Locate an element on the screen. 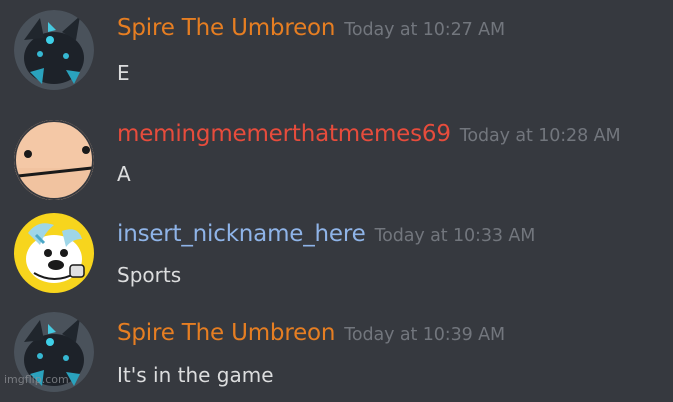 This screenshot has width=673, height=402. message-header: Spire The Umbreon Today at 10:27 AM is located at coordinates (311, 28).